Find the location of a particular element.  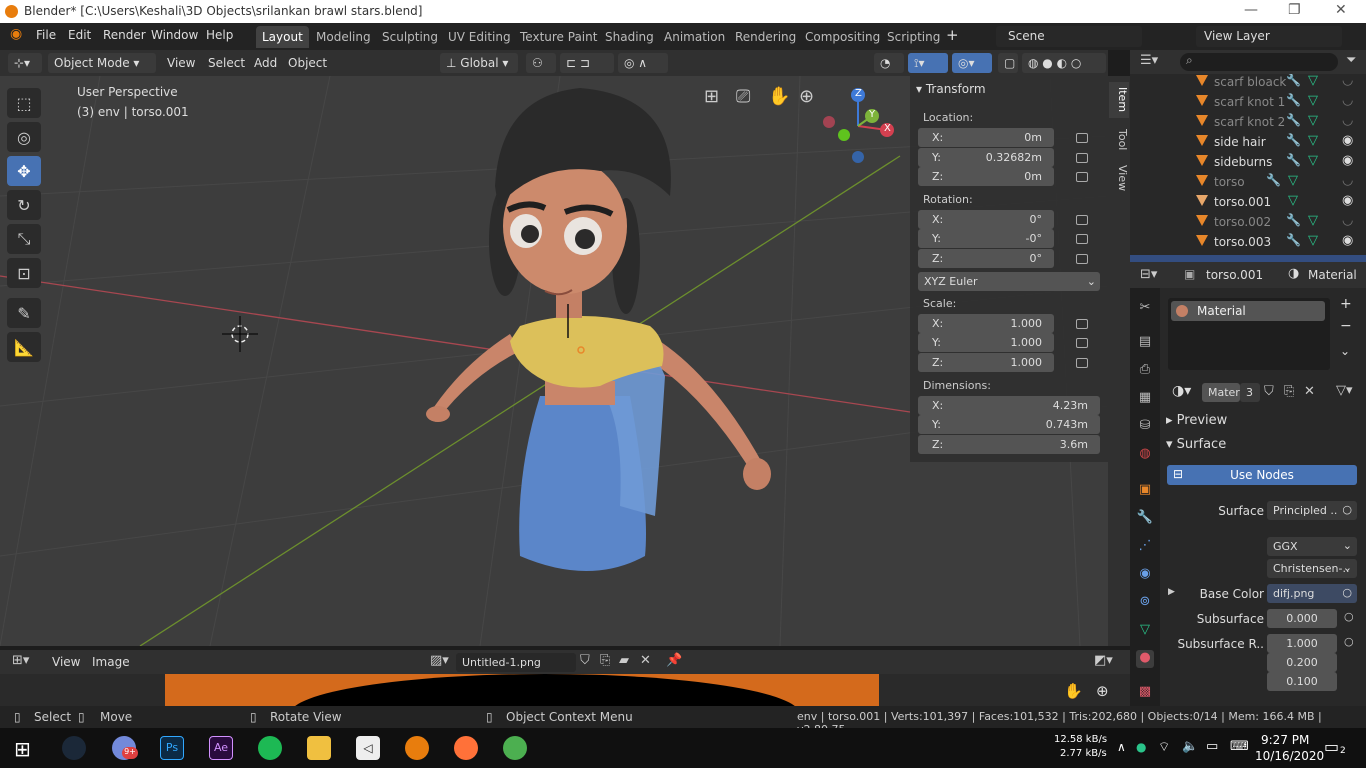

list-item: scarf knot 2 🔧 ▽ ◡ is located at coordinates (1248, 122).